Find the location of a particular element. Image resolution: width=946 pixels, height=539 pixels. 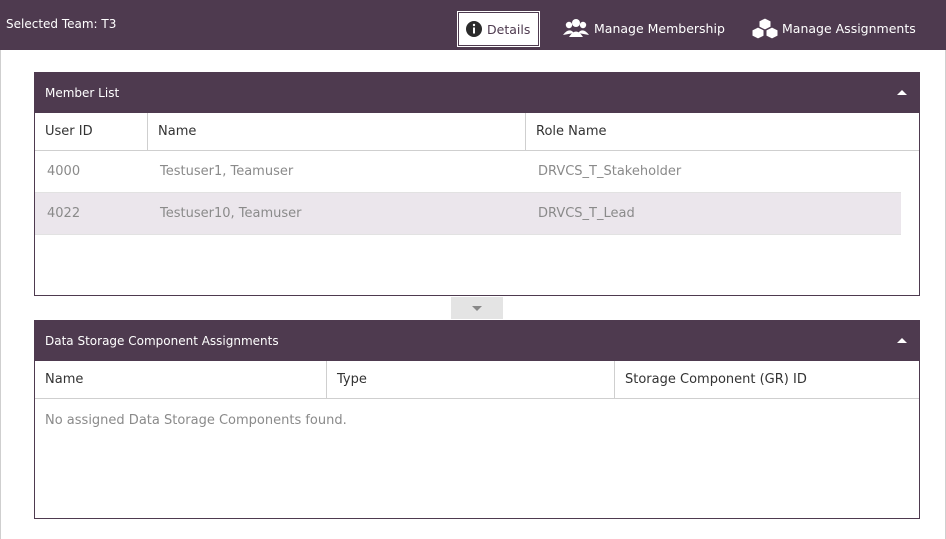

users-icon is located at coordinates (576, 28).